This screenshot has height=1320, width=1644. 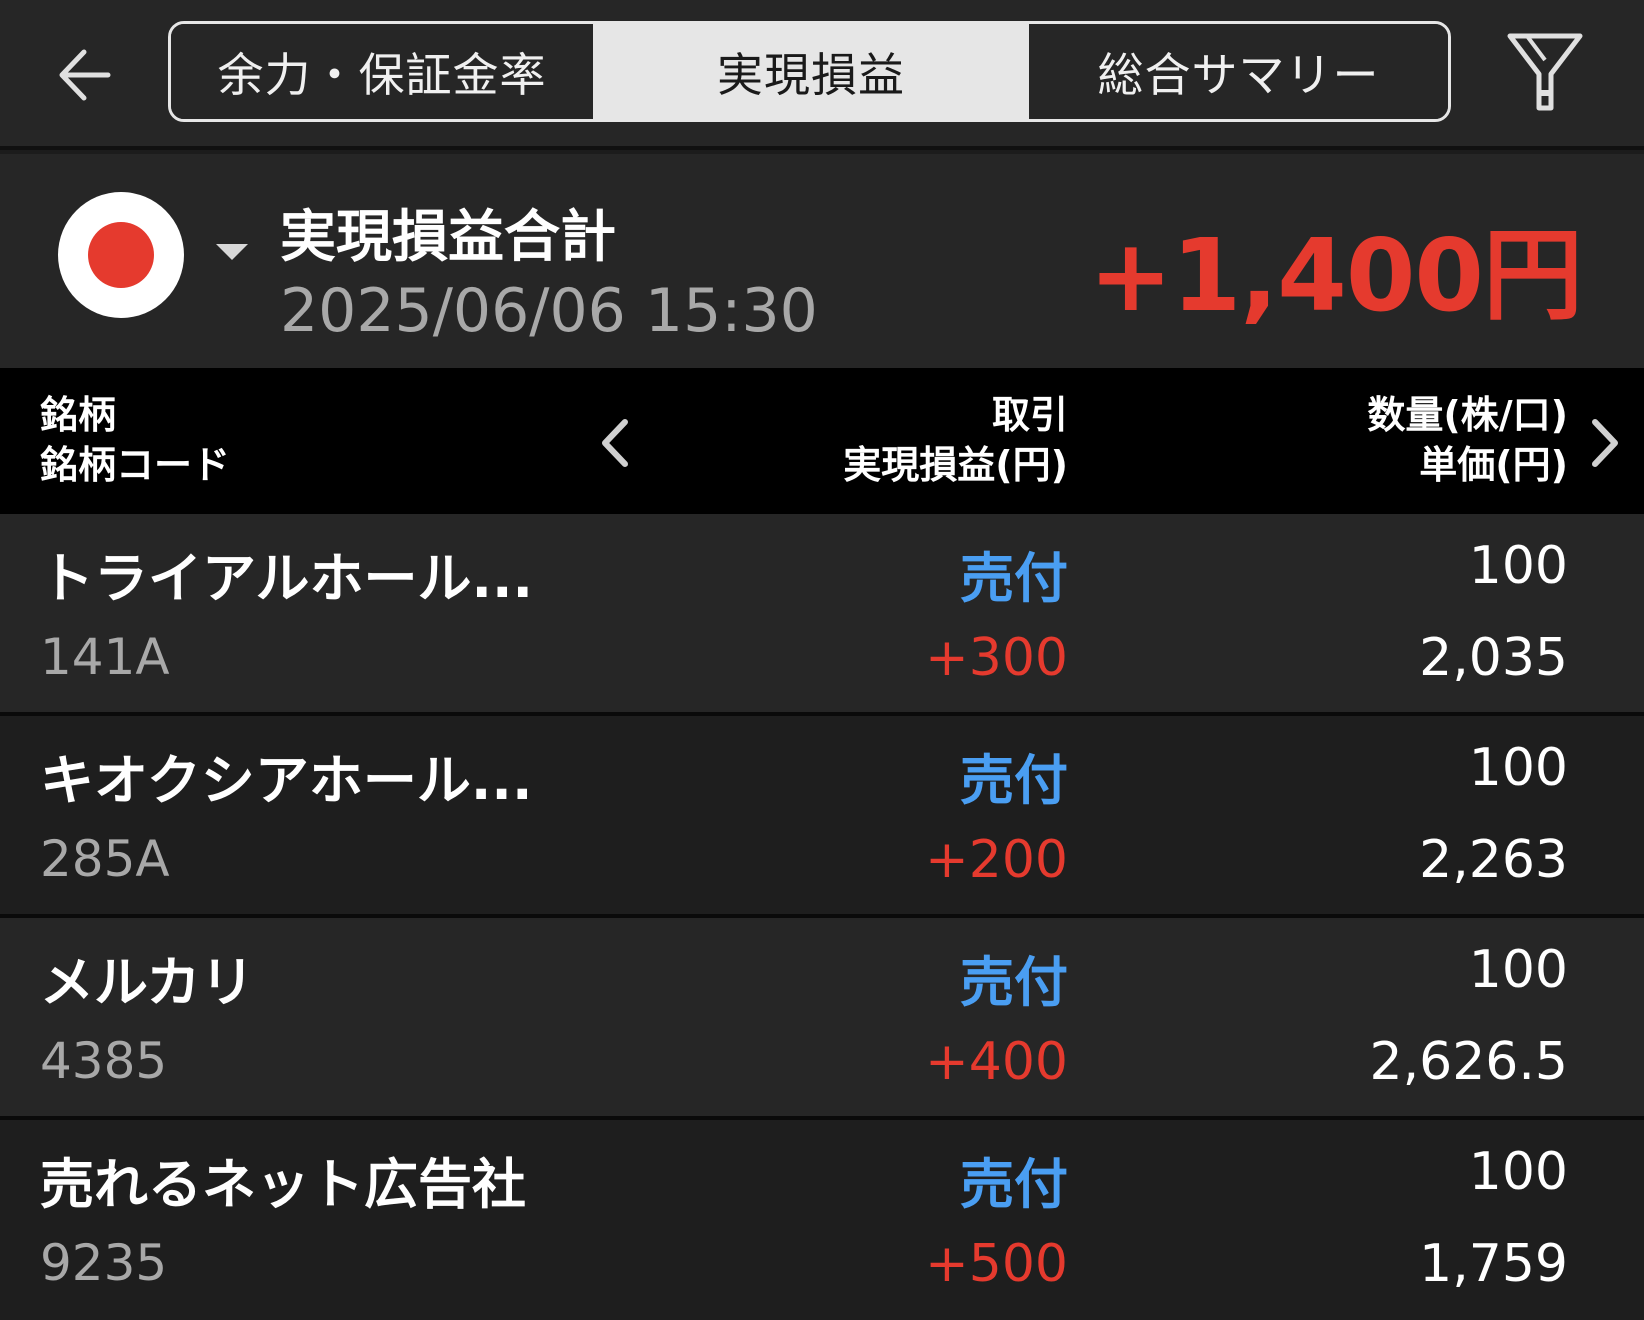 I want to click on table-header: 銘柄 銘柄コード 取引 実現損益(円) 数量(株/口) 単価(円), so click(x=822, y=441).